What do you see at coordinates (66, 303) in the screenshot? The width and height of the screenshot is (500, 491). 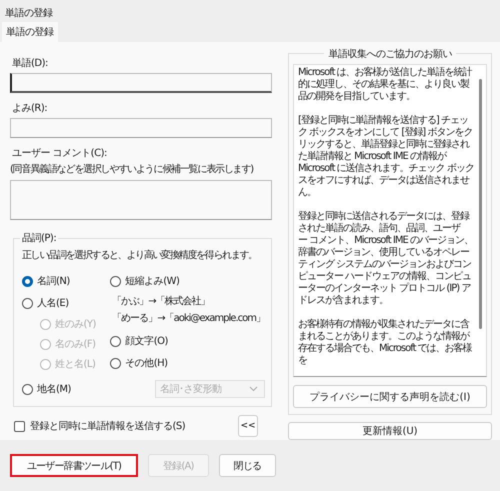 I see `radio-button: 人名(E)` at bounding box center [66, 303].